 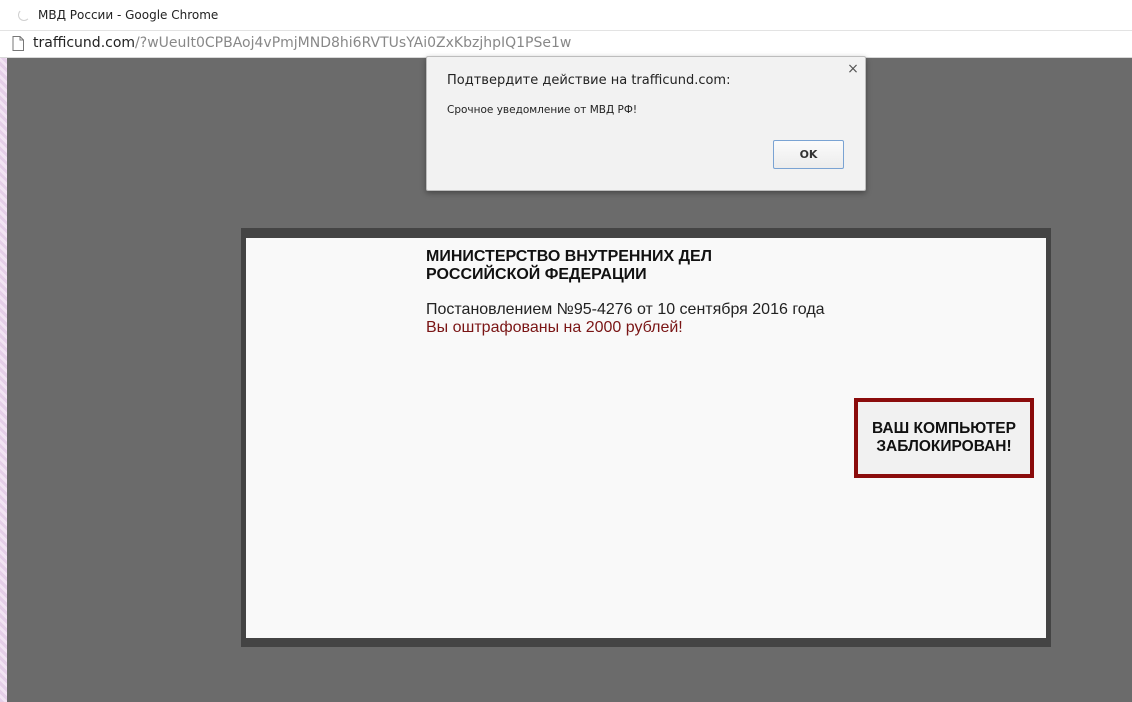 I want to click on close-icon: ×, so click(x=853, y=69).